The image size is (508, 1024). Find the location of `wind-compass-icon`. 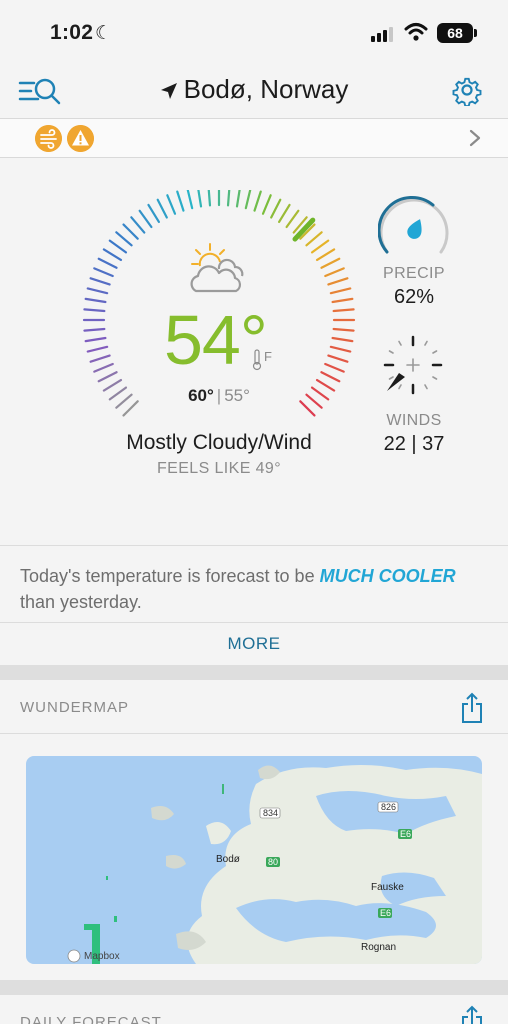

wind-compass-icon is located at coordinates (413, 365).